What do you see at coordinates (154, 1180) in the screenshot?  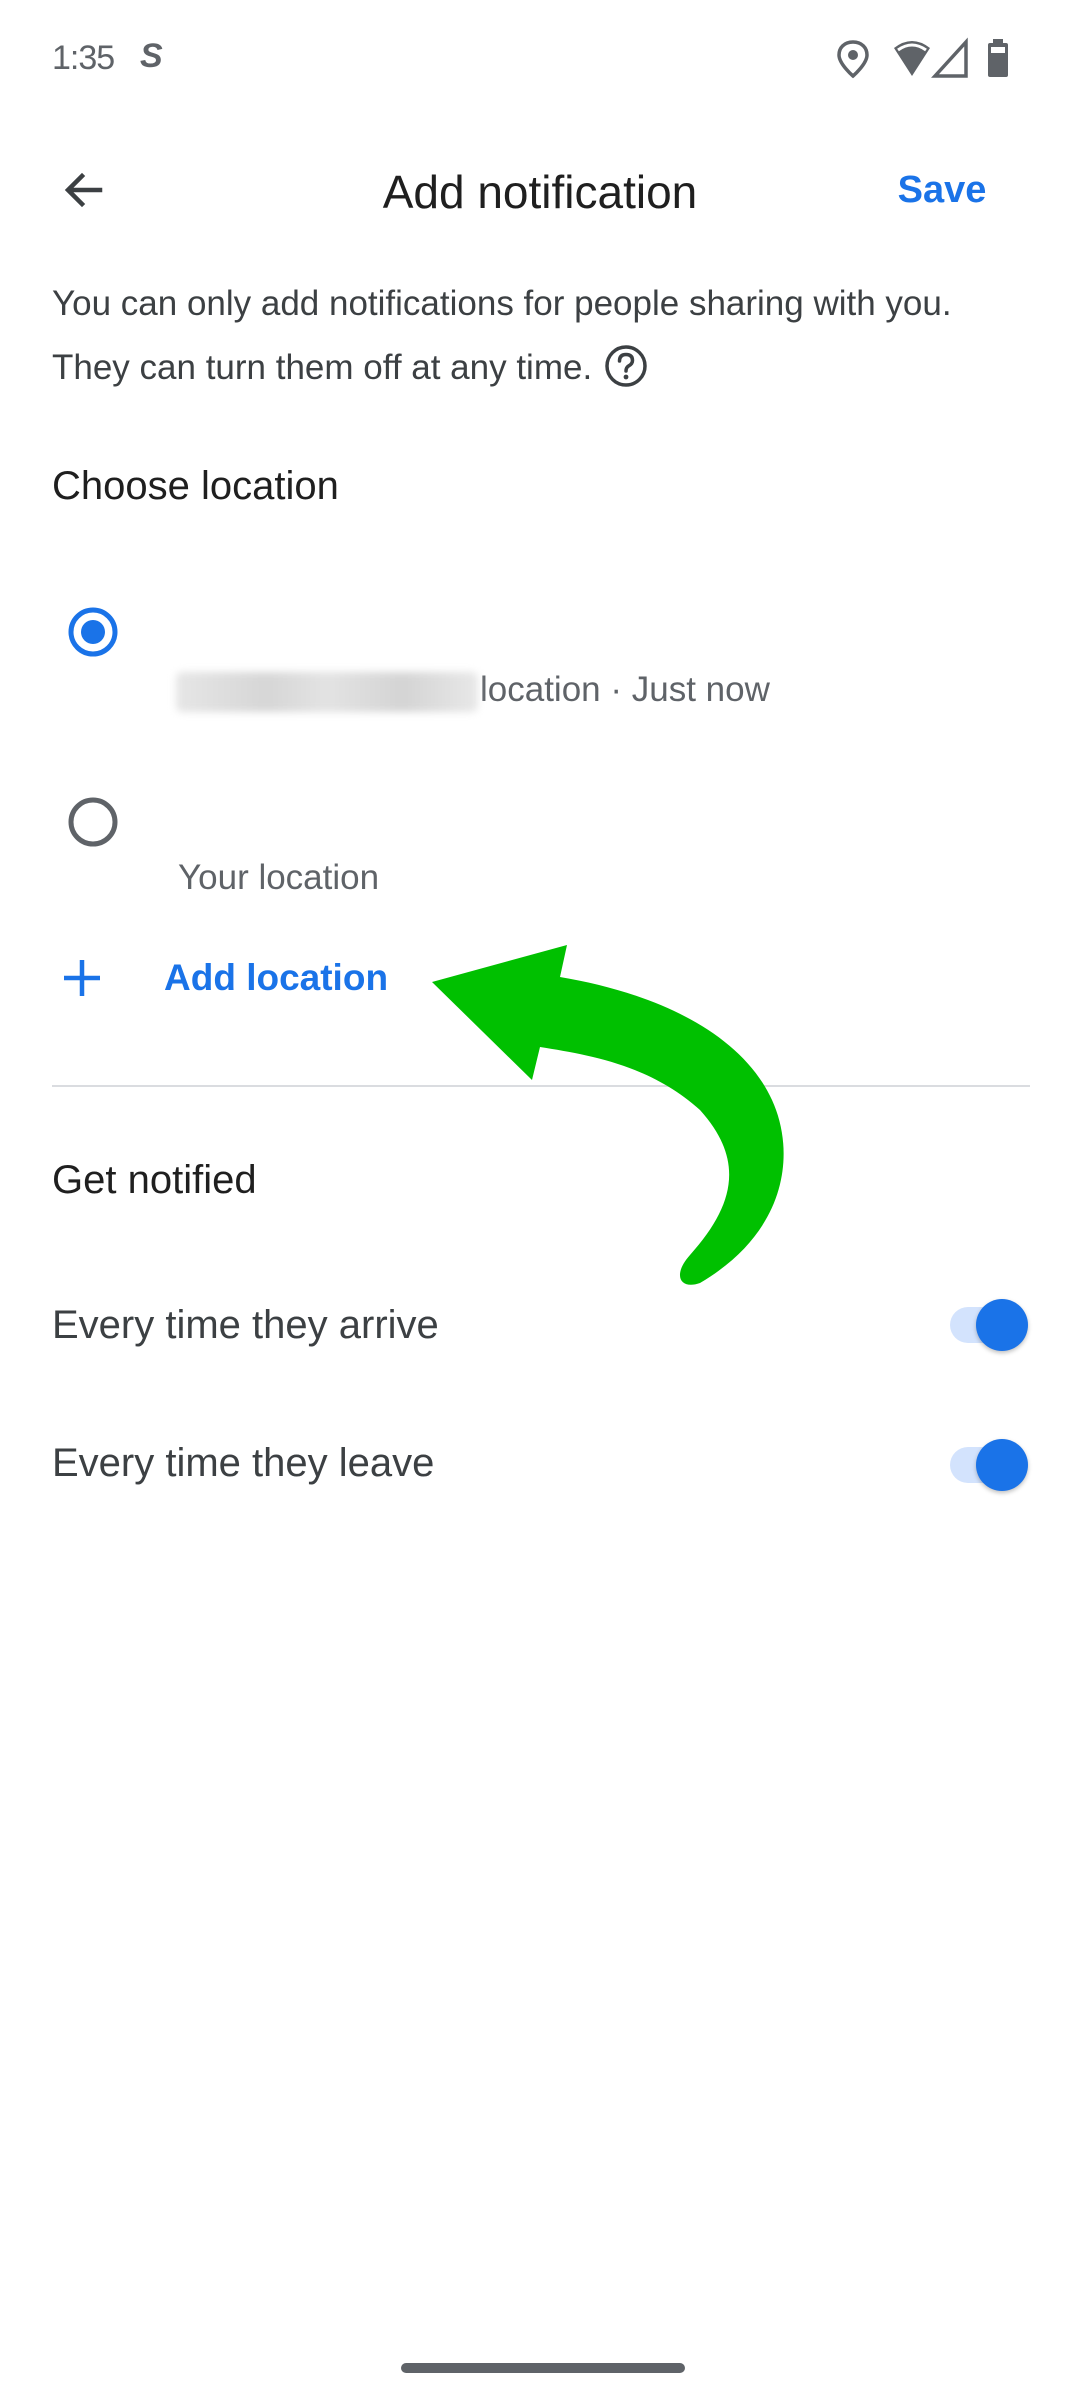 I see `get-notified-heading: Get notified` at bounding box center [154, 1180].